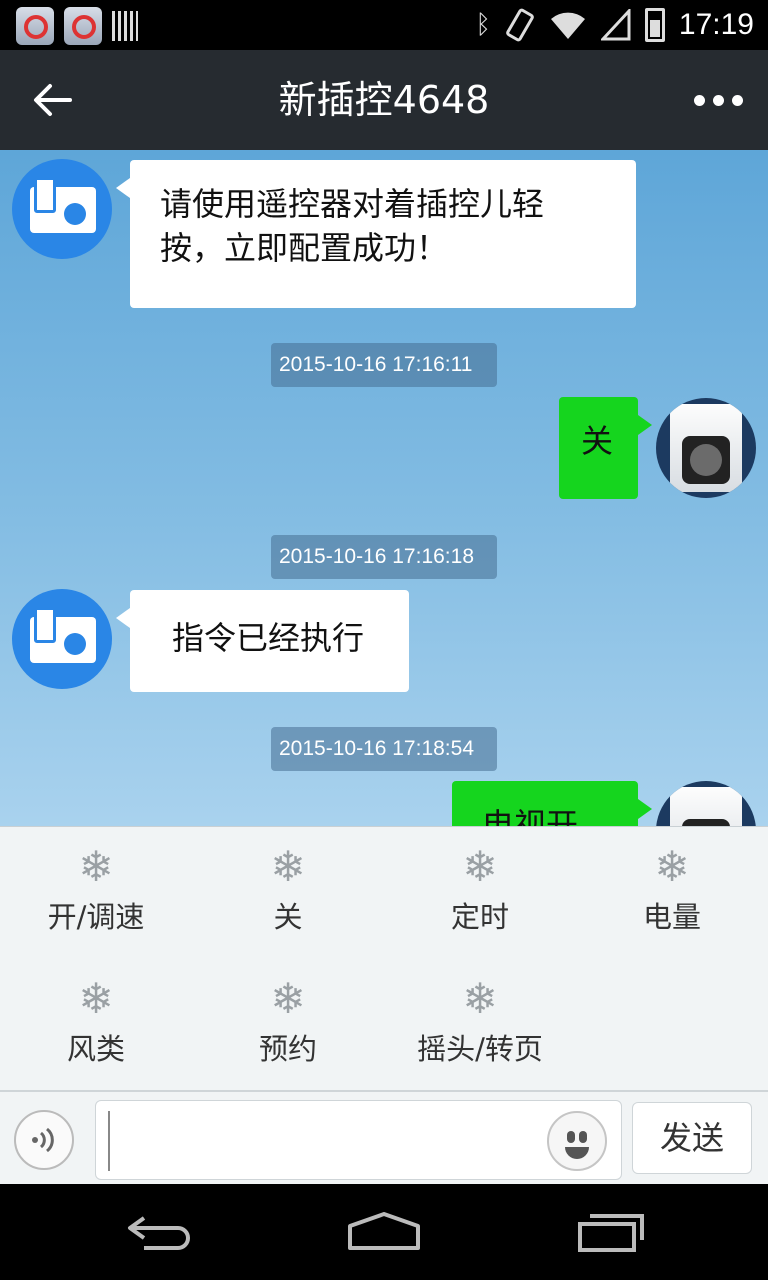 Image resolution: width=768 pixels, height=1280 pixels. I want to click on outgoing-message: 电视开关, so click(552, 803).